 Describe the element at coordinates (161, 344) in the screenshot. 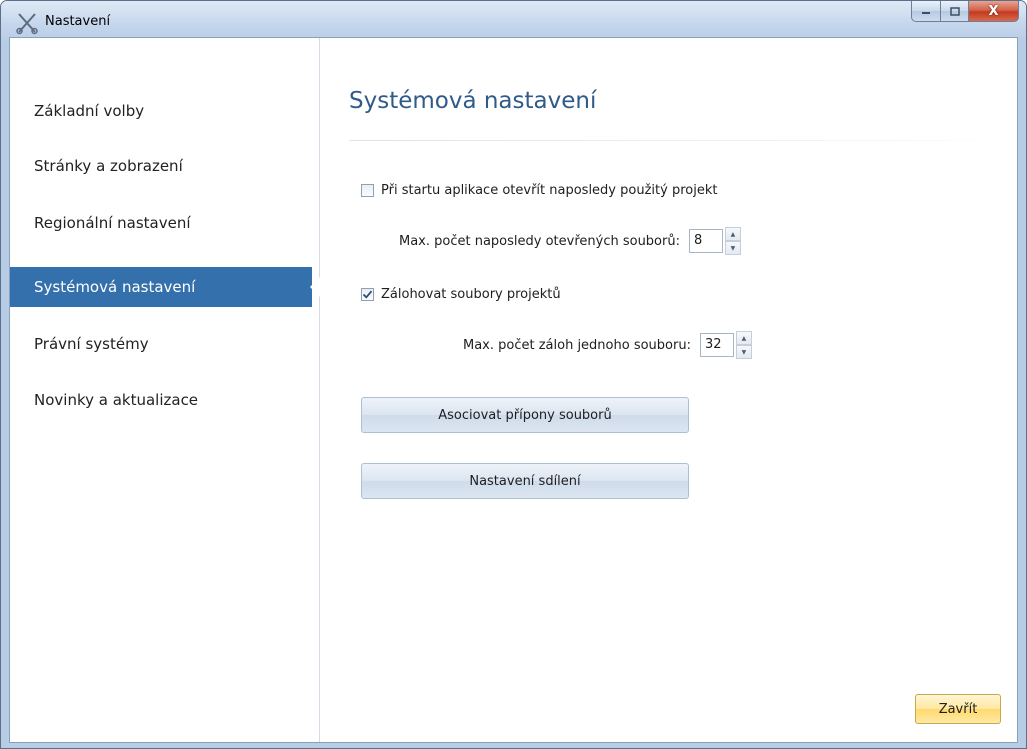

I see `sidebar-item-legal-systems: Právní systémy` at that location.